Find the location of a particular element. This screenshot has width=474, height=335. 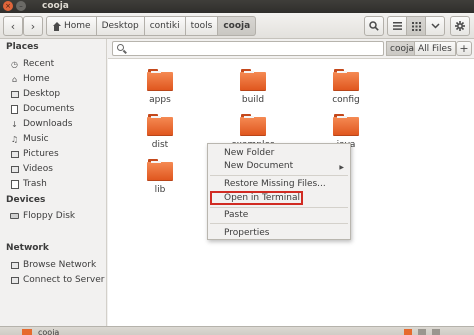

search-bar: cooja All Files + is located at coordinates (291, 49).